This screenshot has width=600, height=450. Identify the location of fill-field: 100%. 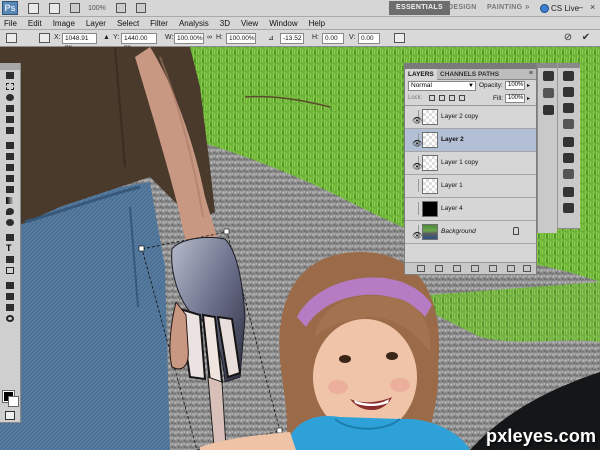
(515, 98).